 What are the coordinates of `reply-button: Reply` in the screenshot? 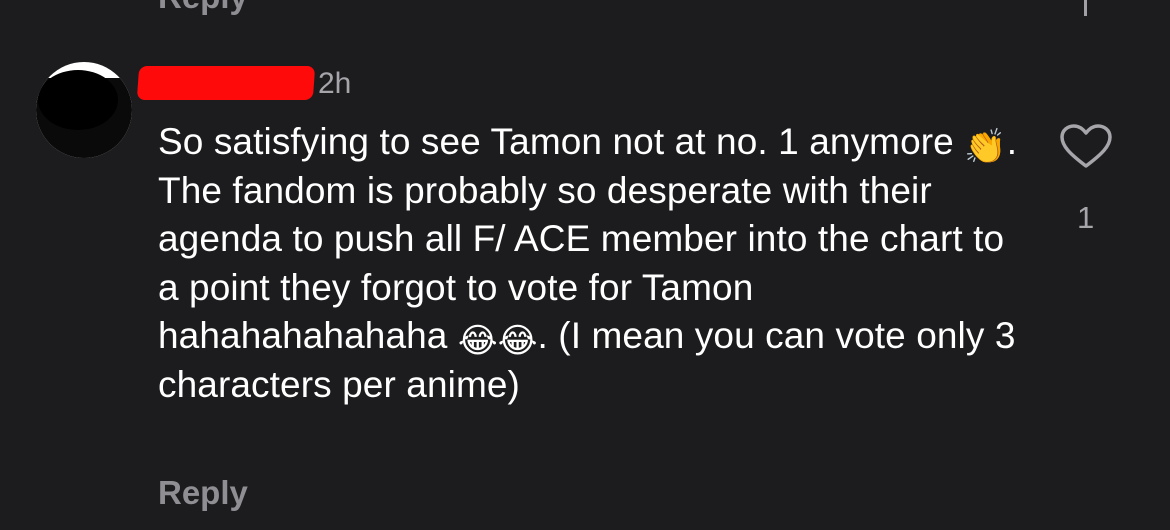 It's located at (203, 493).